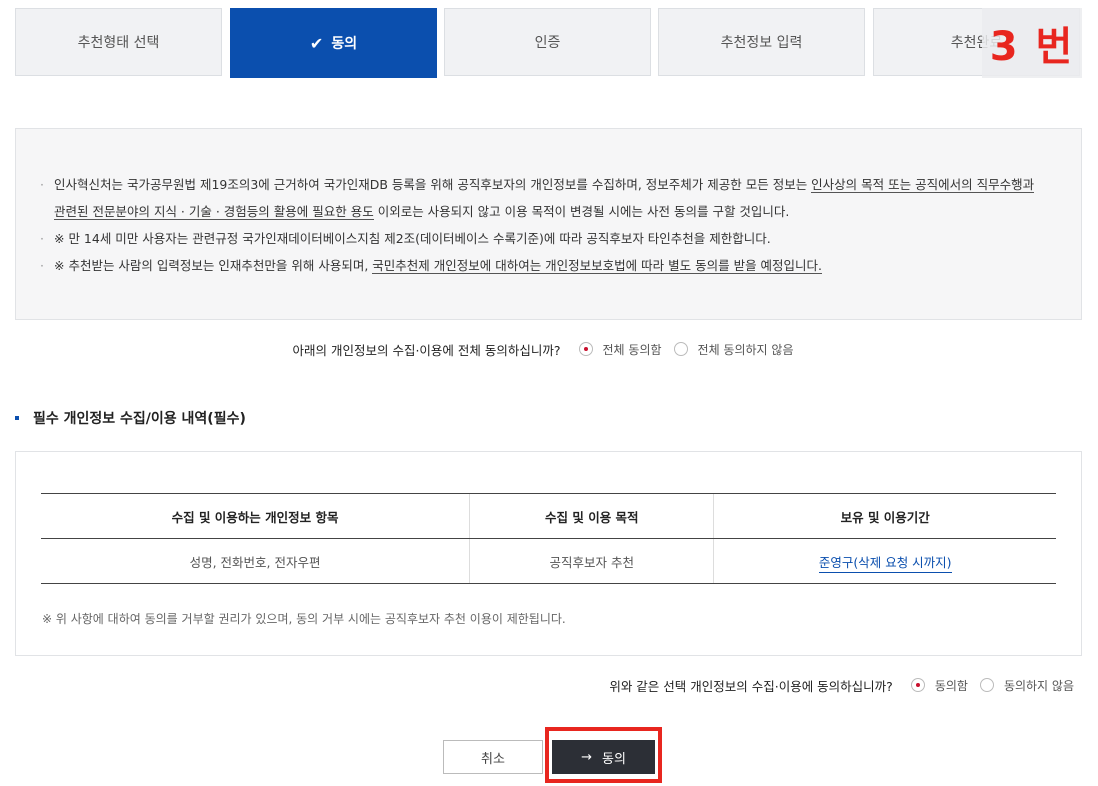  I want to click on table-header: 수집 및 이용 목적, so click(591, 516).